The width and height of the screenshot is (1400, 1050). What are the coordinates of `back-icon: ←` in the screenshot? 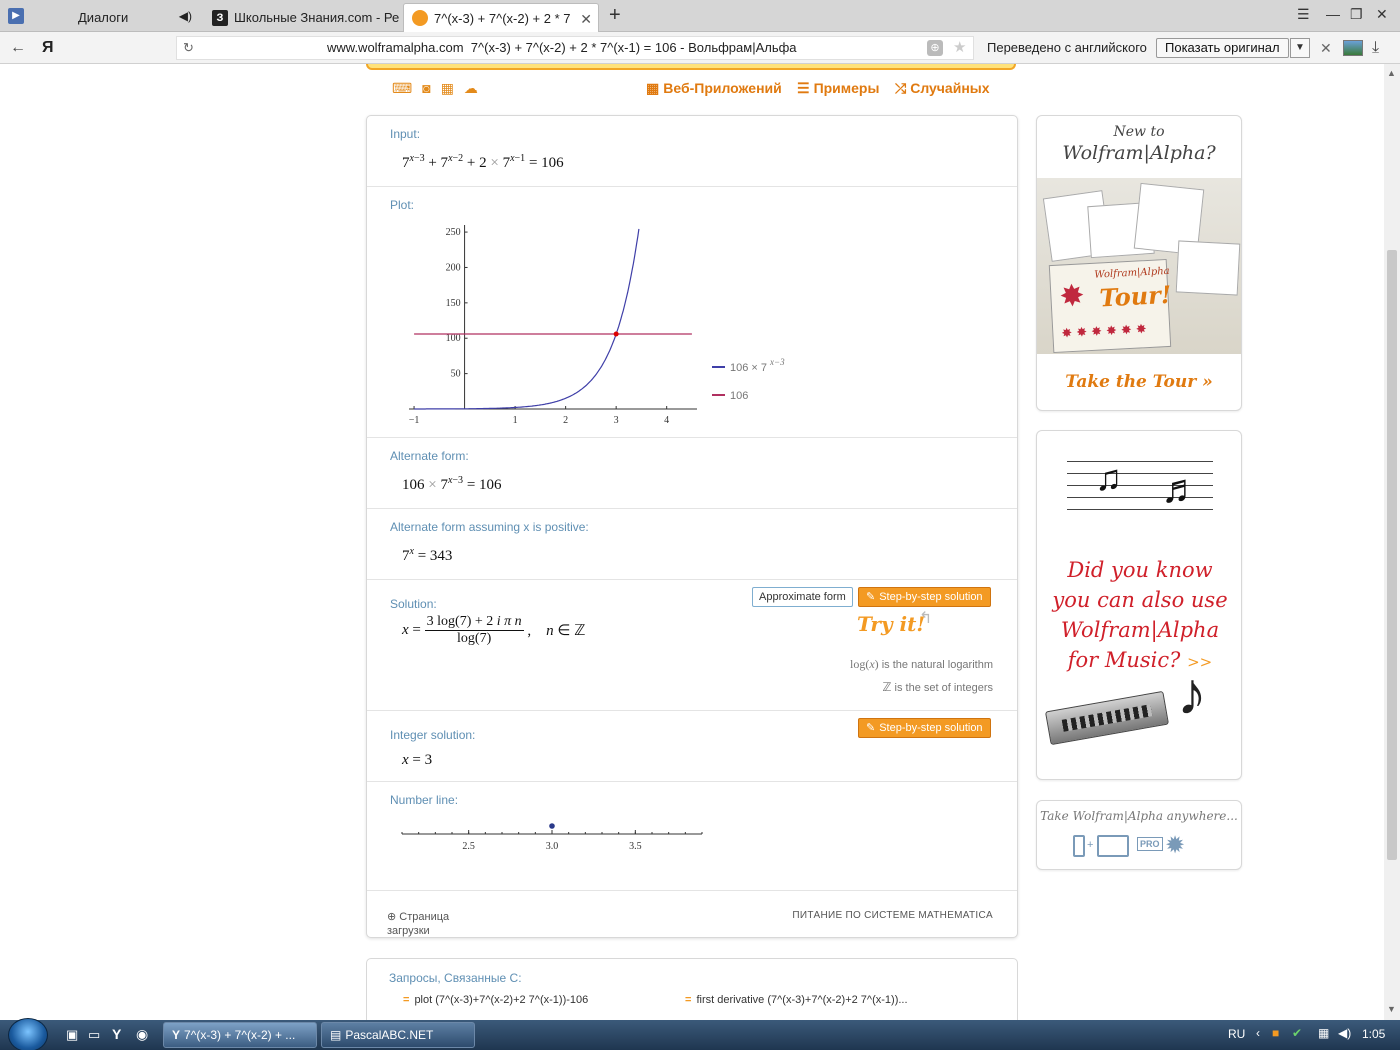 It's located at (18, 48).